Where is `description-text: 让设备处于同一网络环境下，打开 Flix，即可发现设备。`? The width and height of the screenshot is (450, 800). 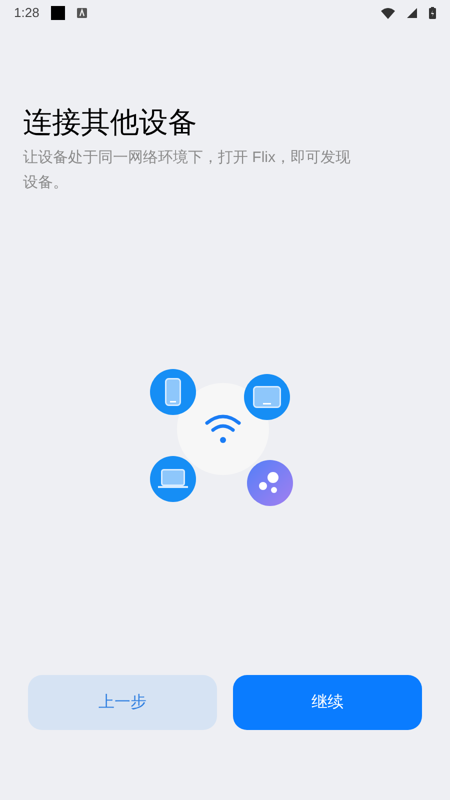 description-text: 让设备处于同一网络环境下，打开 Flix，即可发现设备。 is located at coordinates (187, 170).